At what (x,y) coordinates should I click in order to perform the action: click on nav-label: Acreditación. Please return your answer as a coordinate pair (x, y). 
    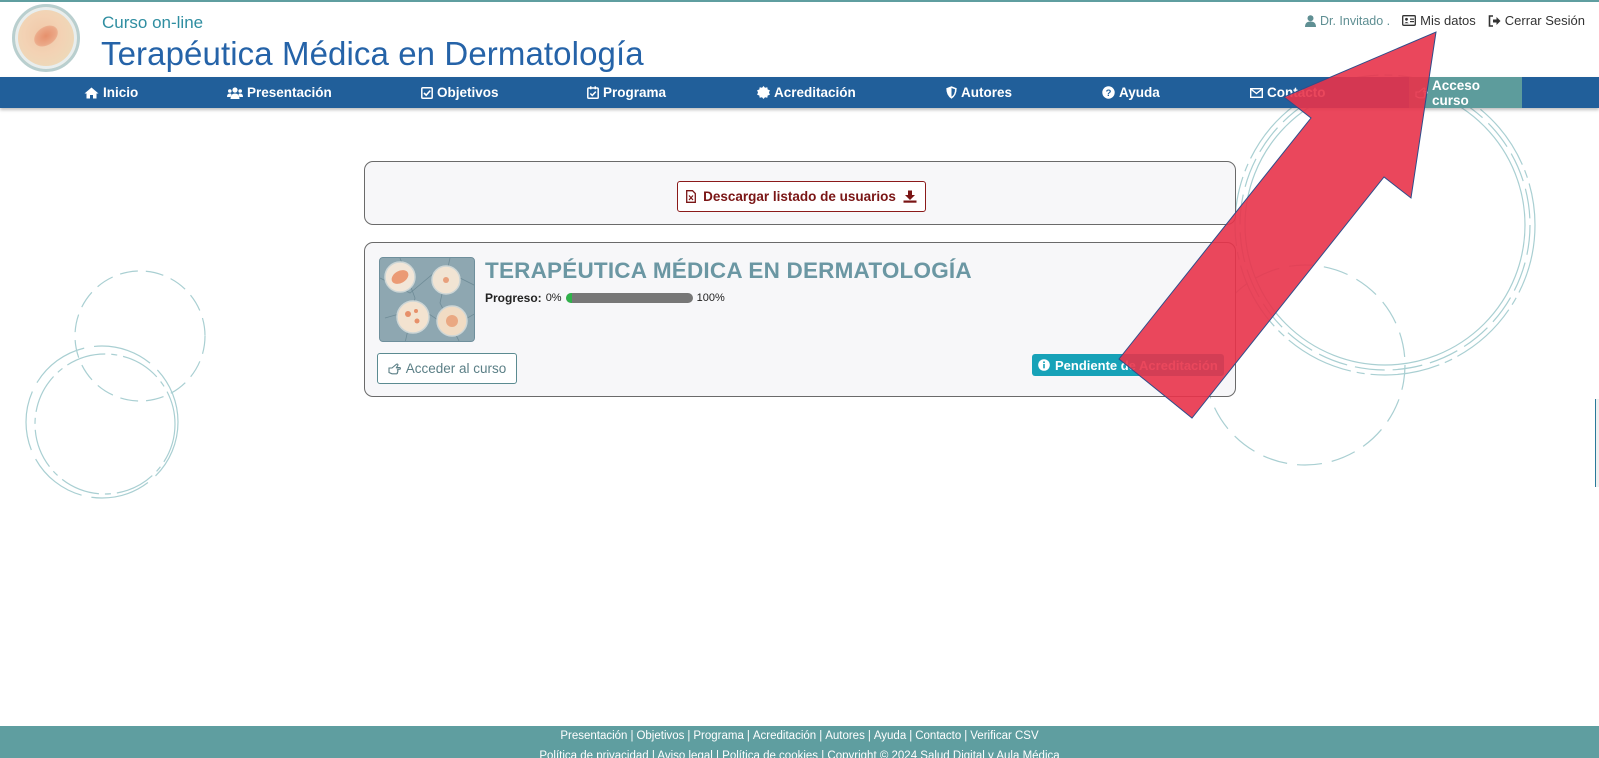
    Looking at the image, I should click on (815, 92).